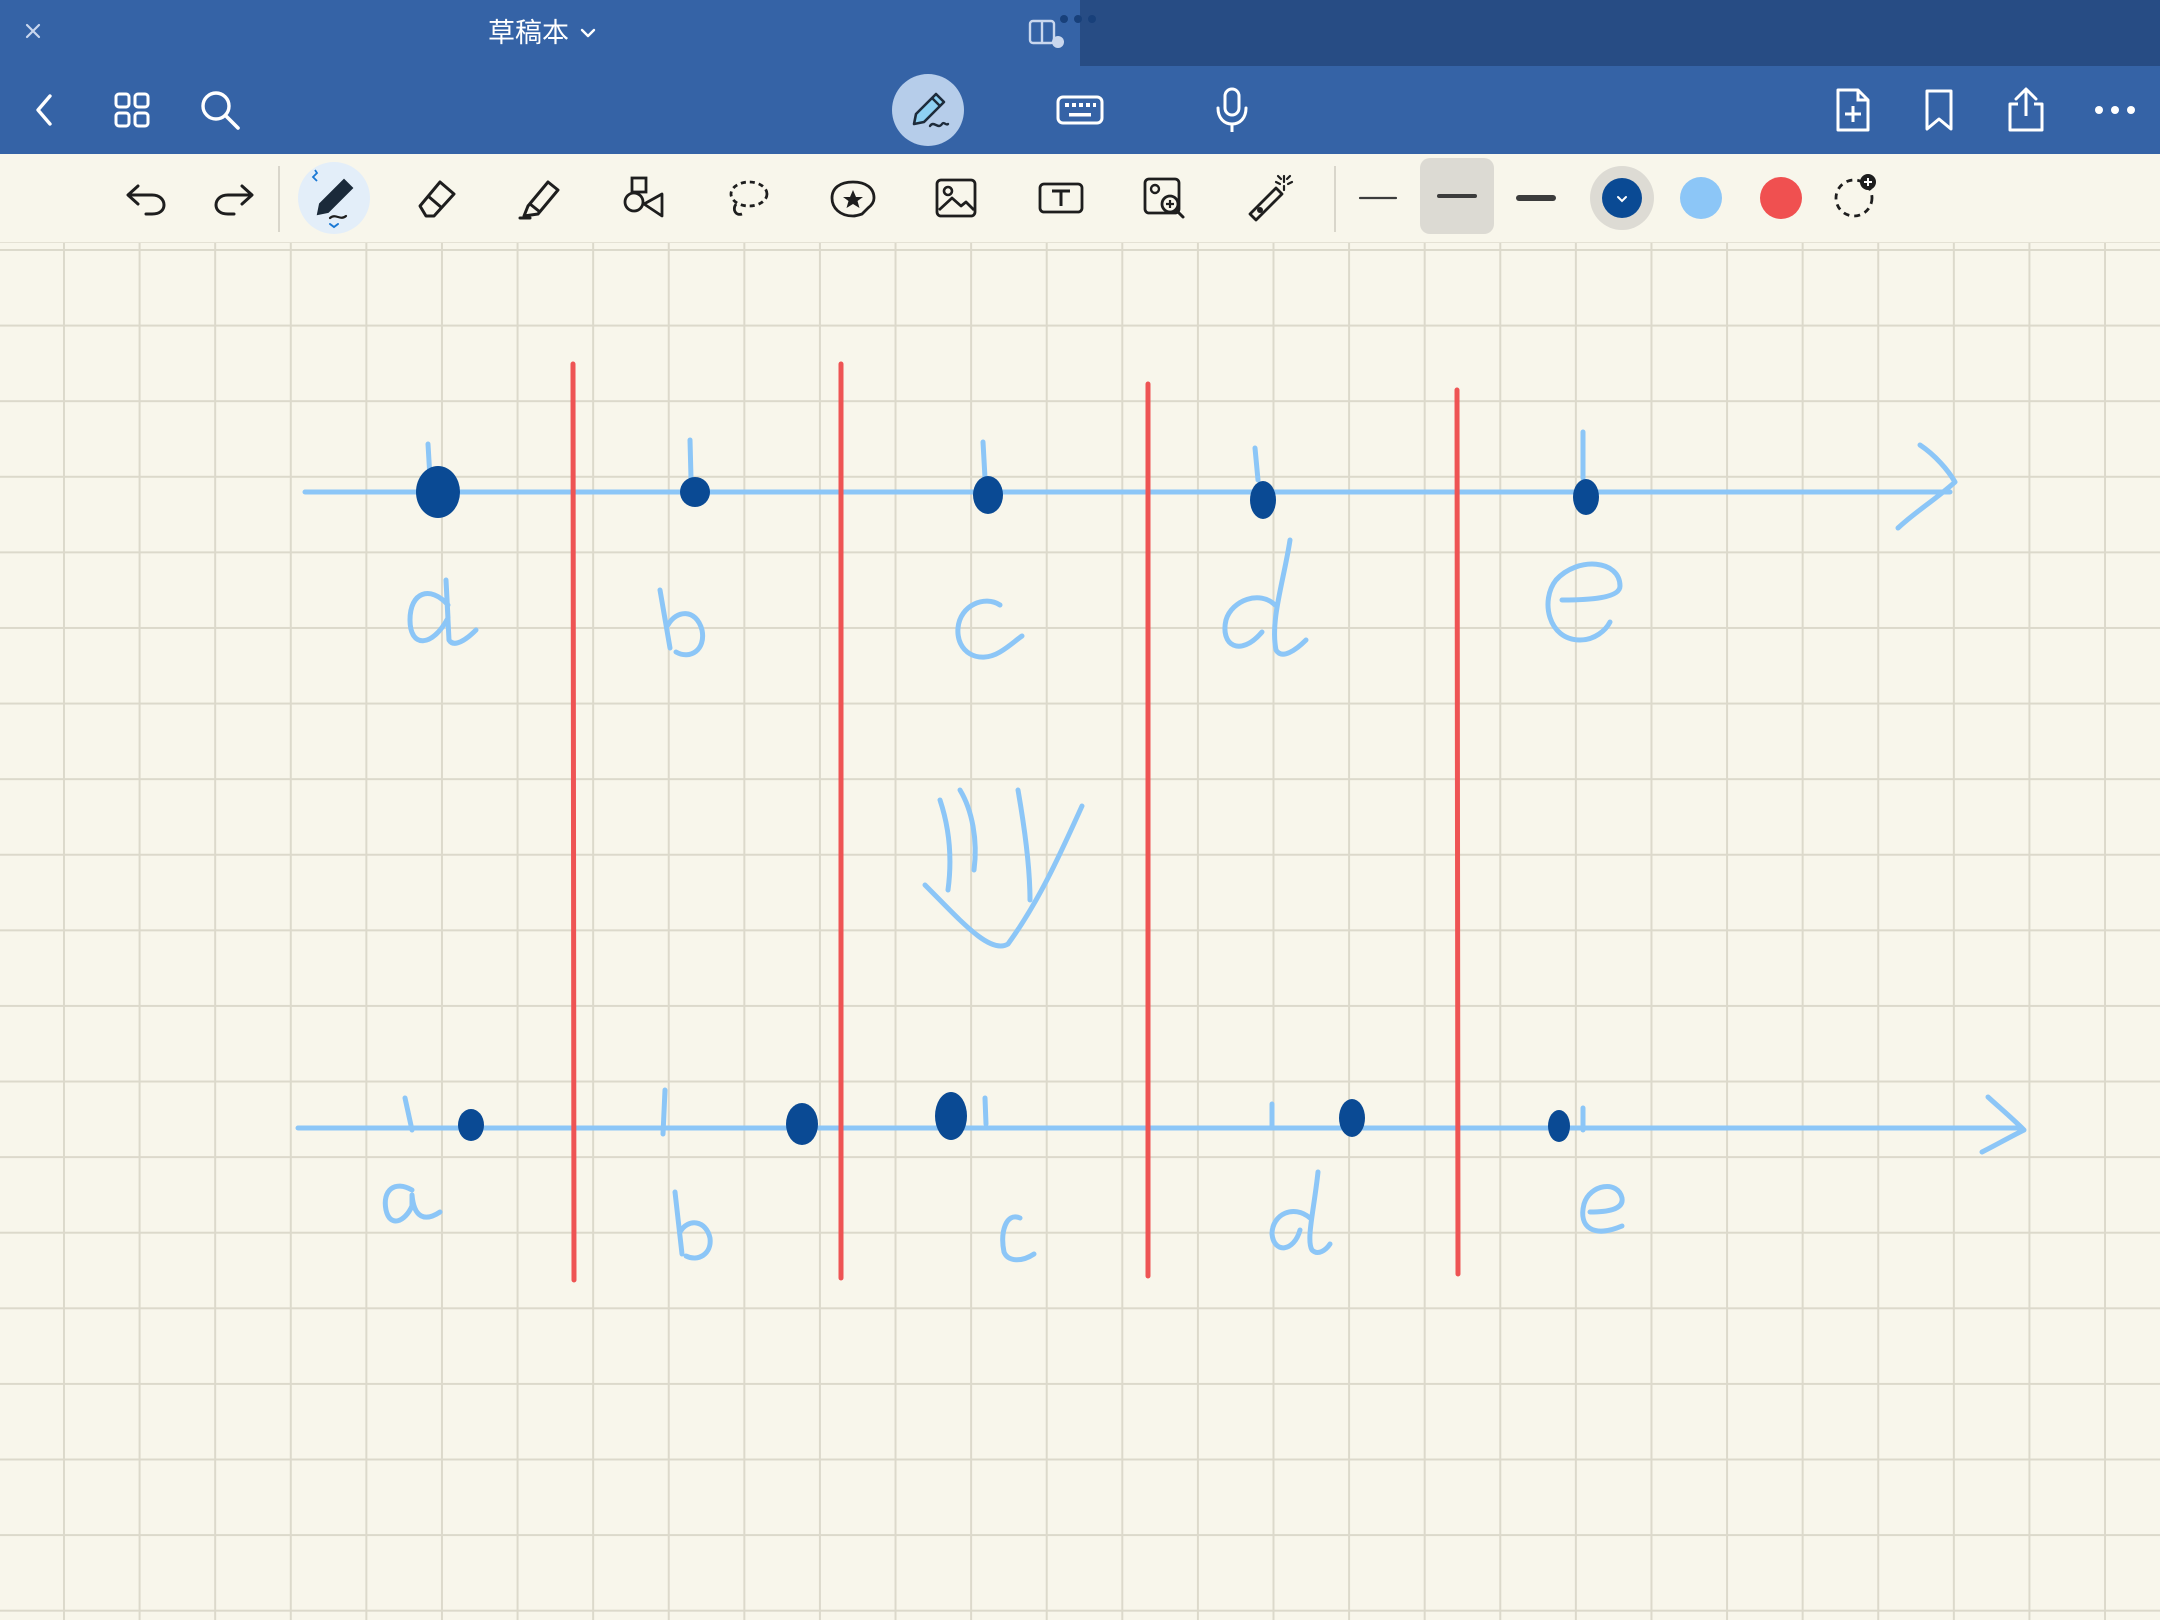 This screenshot has height=1620, width=2160. I want to click on more-icon, so click(2115, 110).